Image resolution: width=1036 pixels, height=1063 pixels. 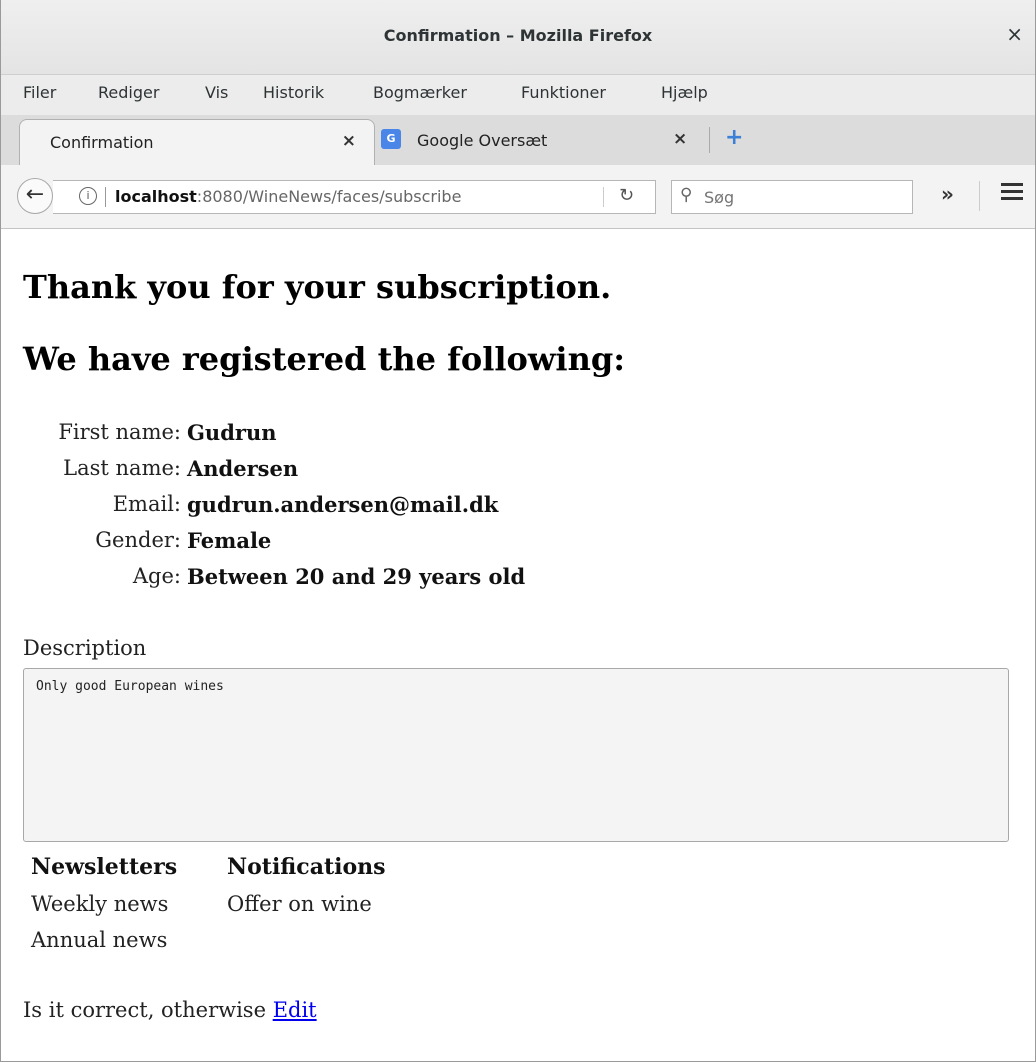 What do you see at coordinates (197, 142) in the screenshot?
I see `tab-confirmation: Confirmation ×` at bounding box center [197, 142].